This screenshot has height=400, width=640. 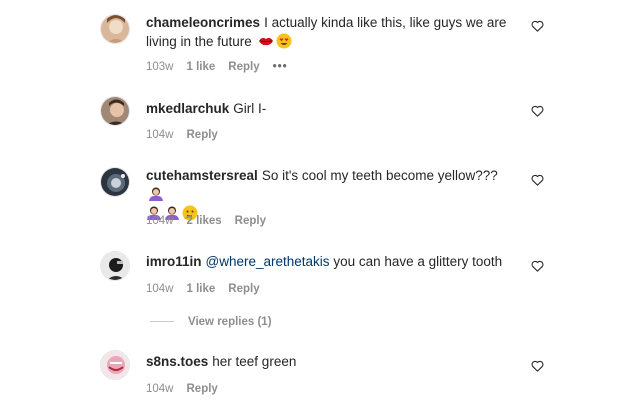 I want to click on lips-emoji, so click(x=266, y=41).